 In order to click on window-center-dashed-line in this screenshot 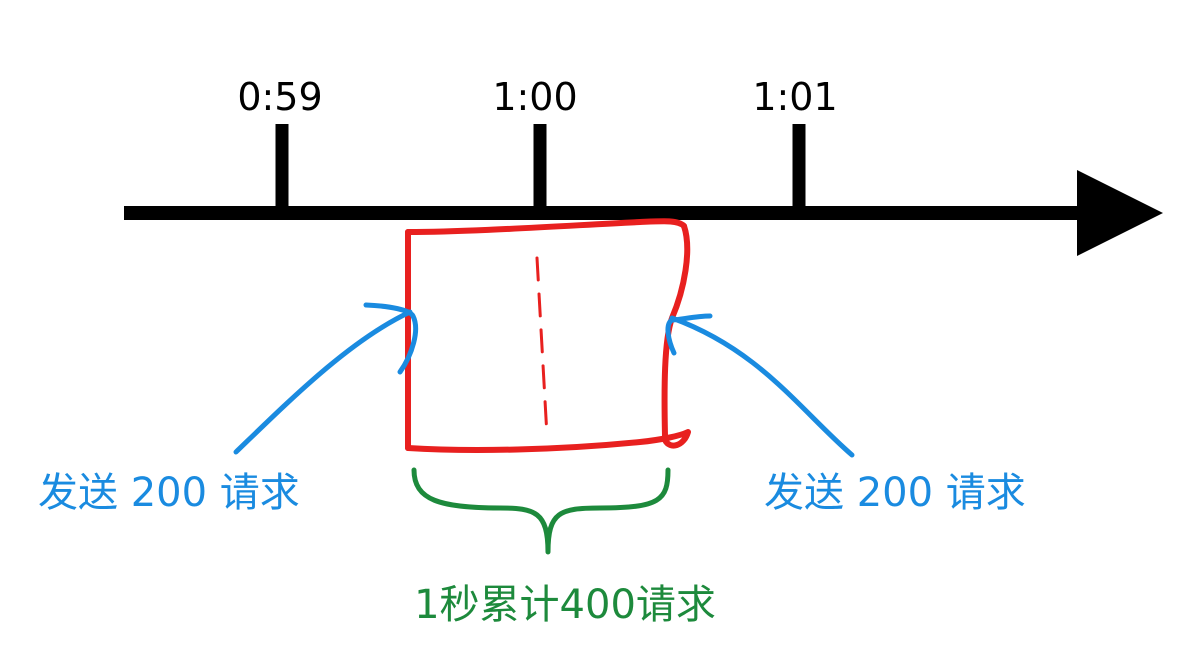, I will do `click(542, 347)`.